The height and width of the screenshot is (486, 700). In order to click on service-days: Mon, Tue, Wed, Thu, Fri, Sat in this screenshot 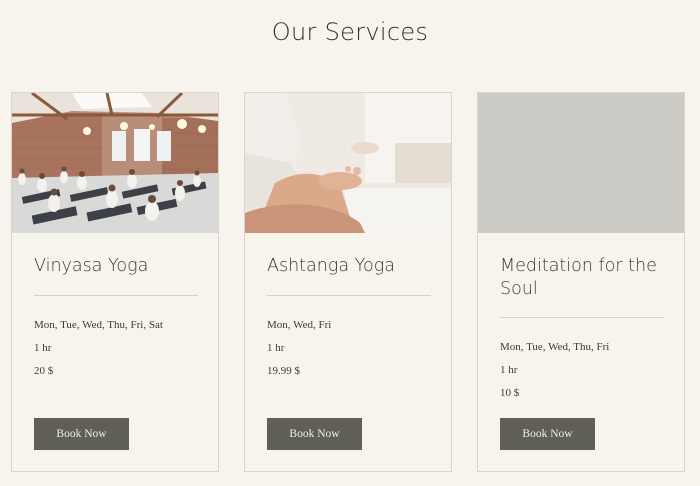, I will do `click(98, 325)`.